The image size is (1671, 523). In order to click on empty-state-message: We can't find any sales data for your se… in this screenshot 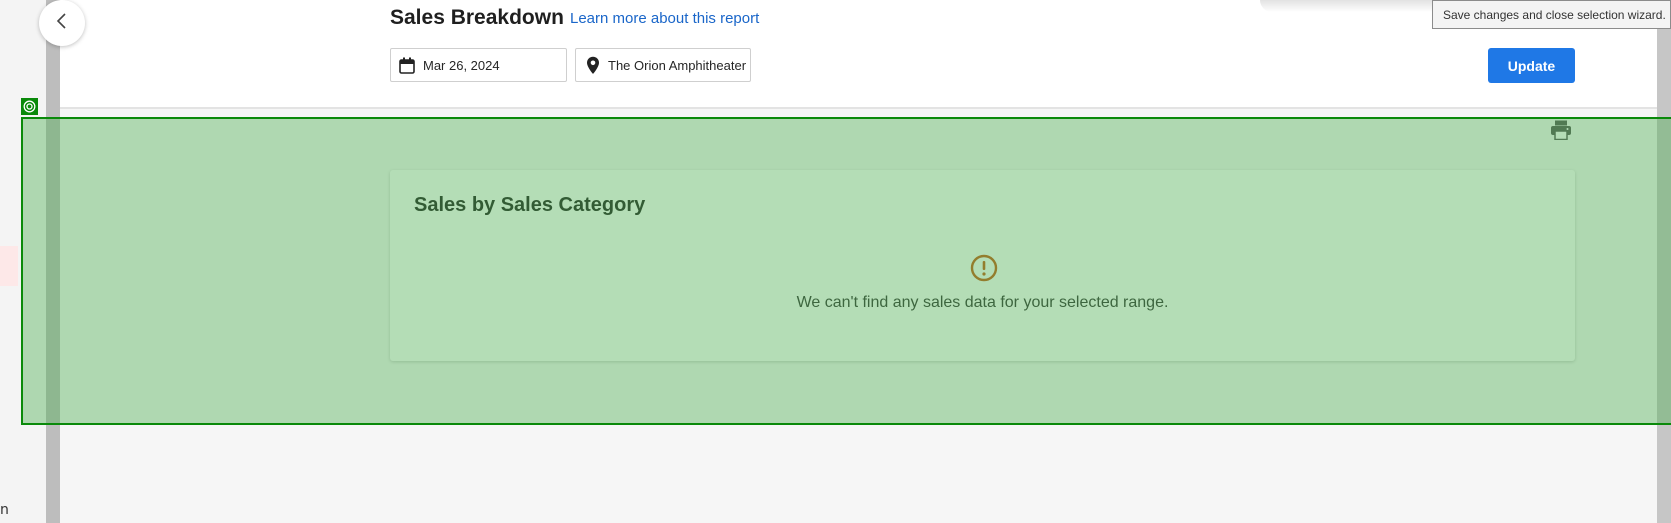, I will do `click(982, 302)`.